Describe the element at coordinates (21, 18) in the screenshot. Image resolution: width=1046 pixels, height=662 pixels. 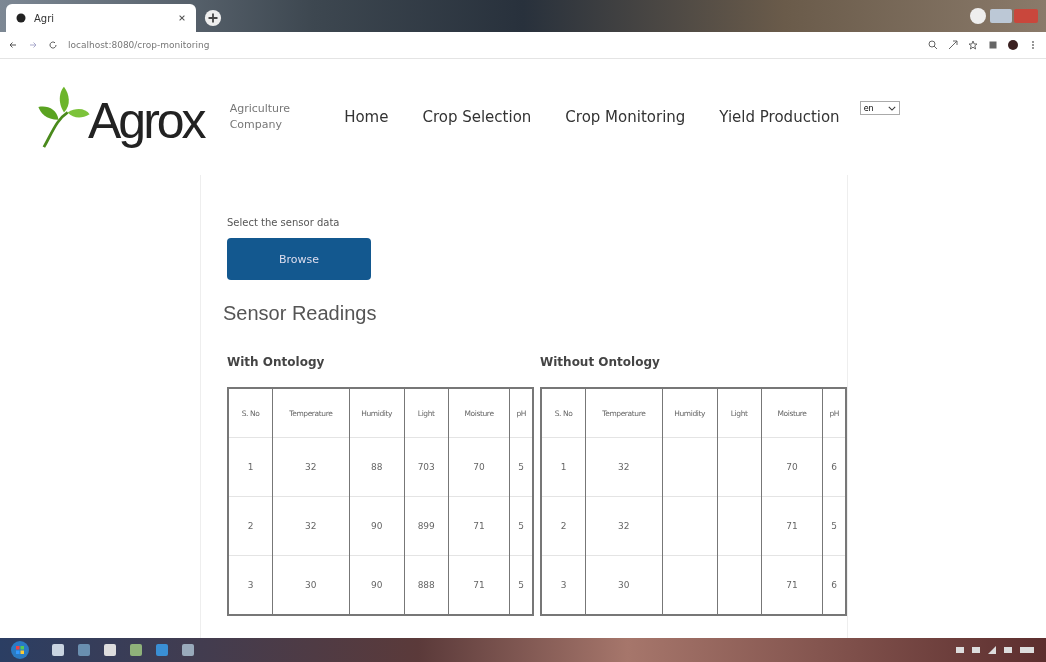
I see `page-icon` at that location.